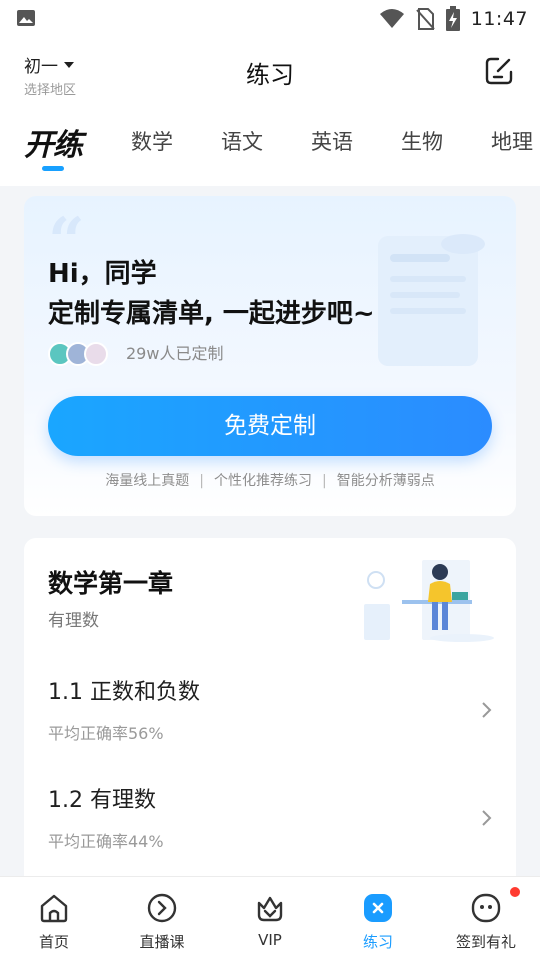  I want to click on nav-checkin: 签到有礼, so click(486, 919).